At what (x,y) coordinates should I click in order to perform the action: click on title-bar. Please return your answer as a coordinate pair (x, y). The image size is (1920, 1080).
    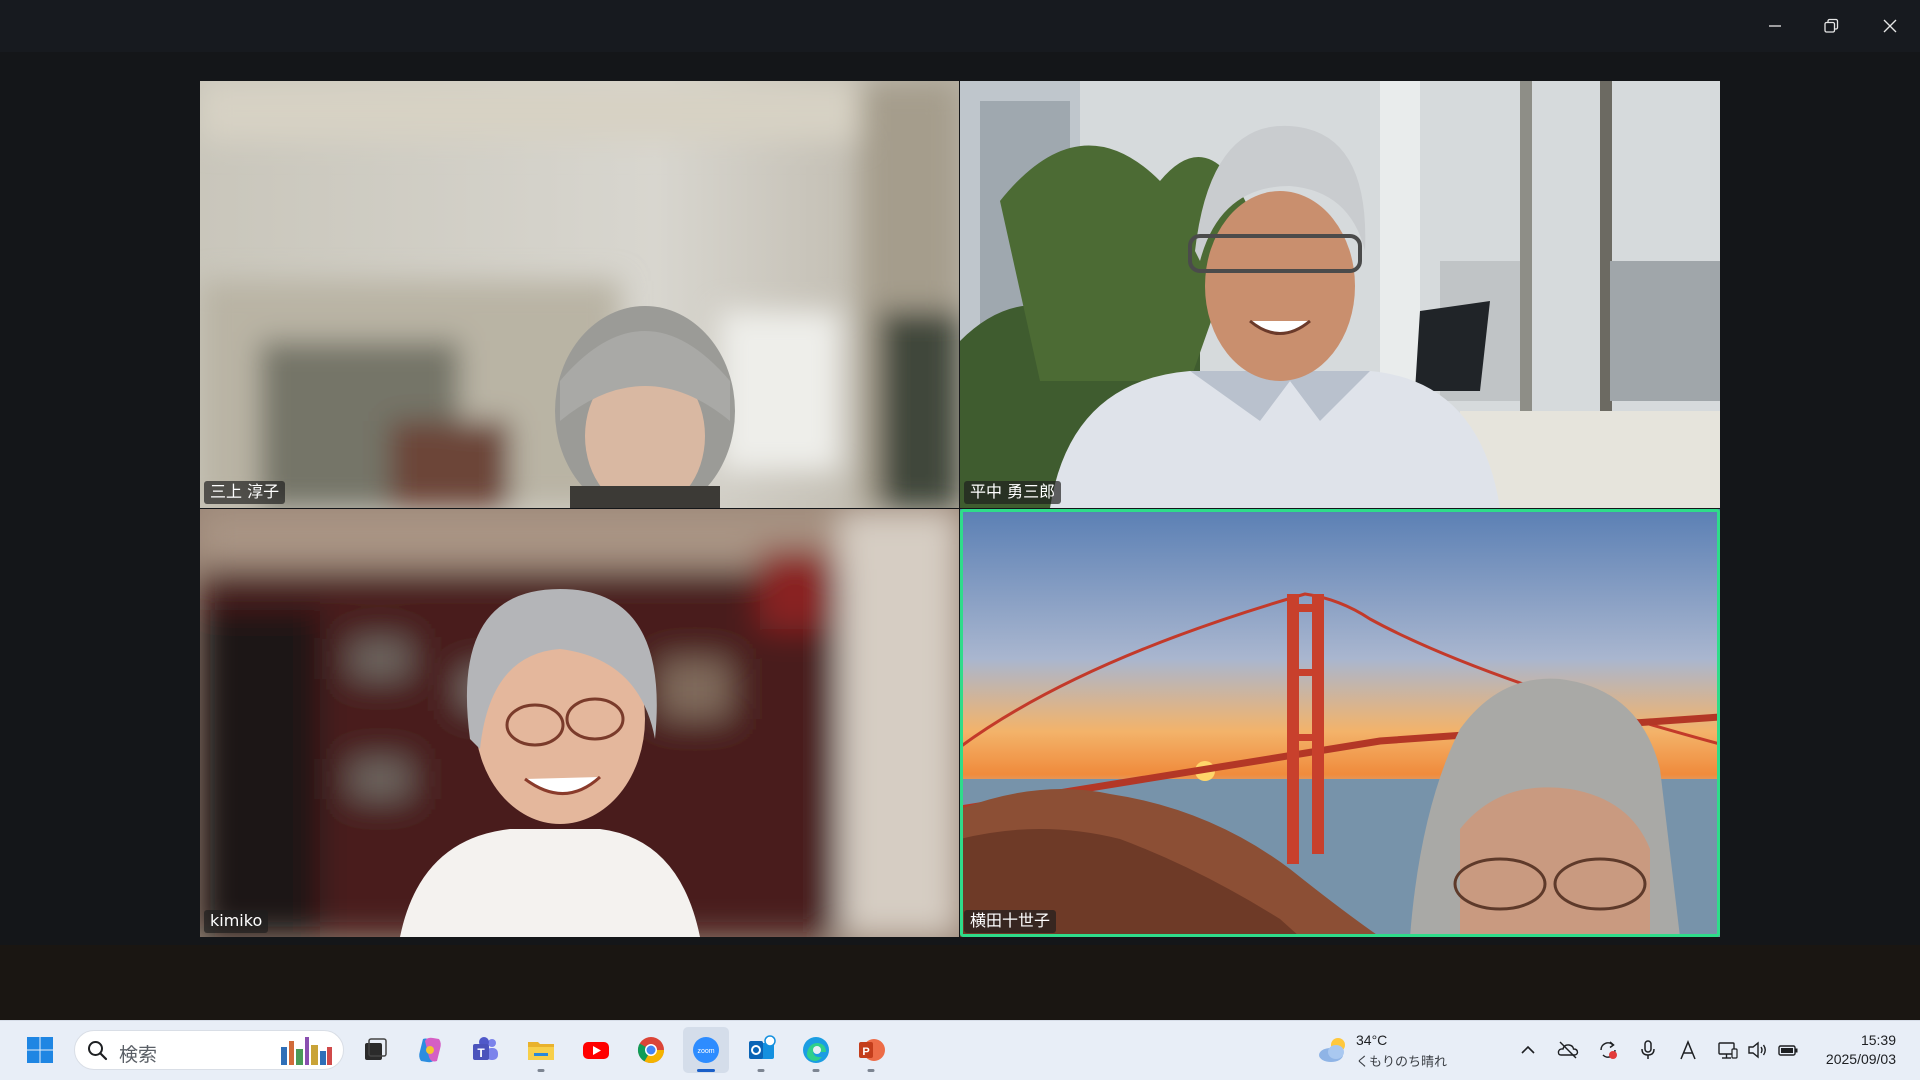
    Looking at the image, I should click on (960, 26).